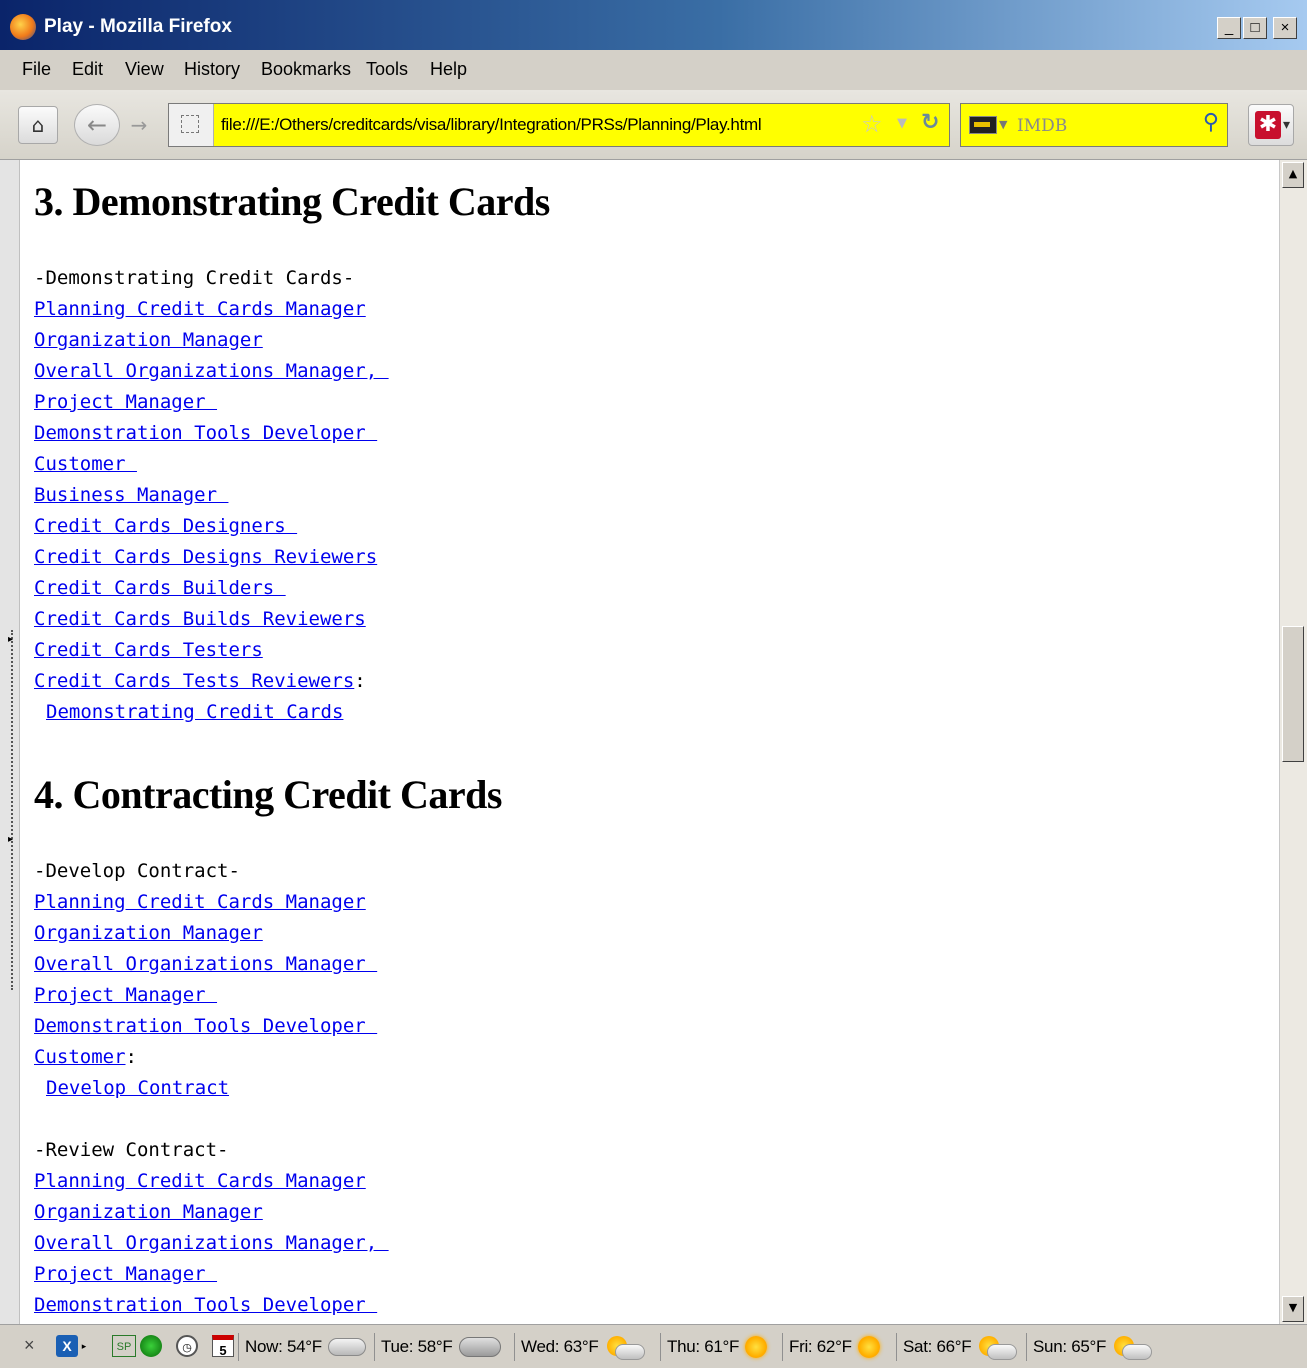 The width and height of the screenshot is (1307, 1368). What do you see at coordinates (124, 1346) in the screenshot?
I see `sp-icon: SP` at bounding box center [124, 1346].